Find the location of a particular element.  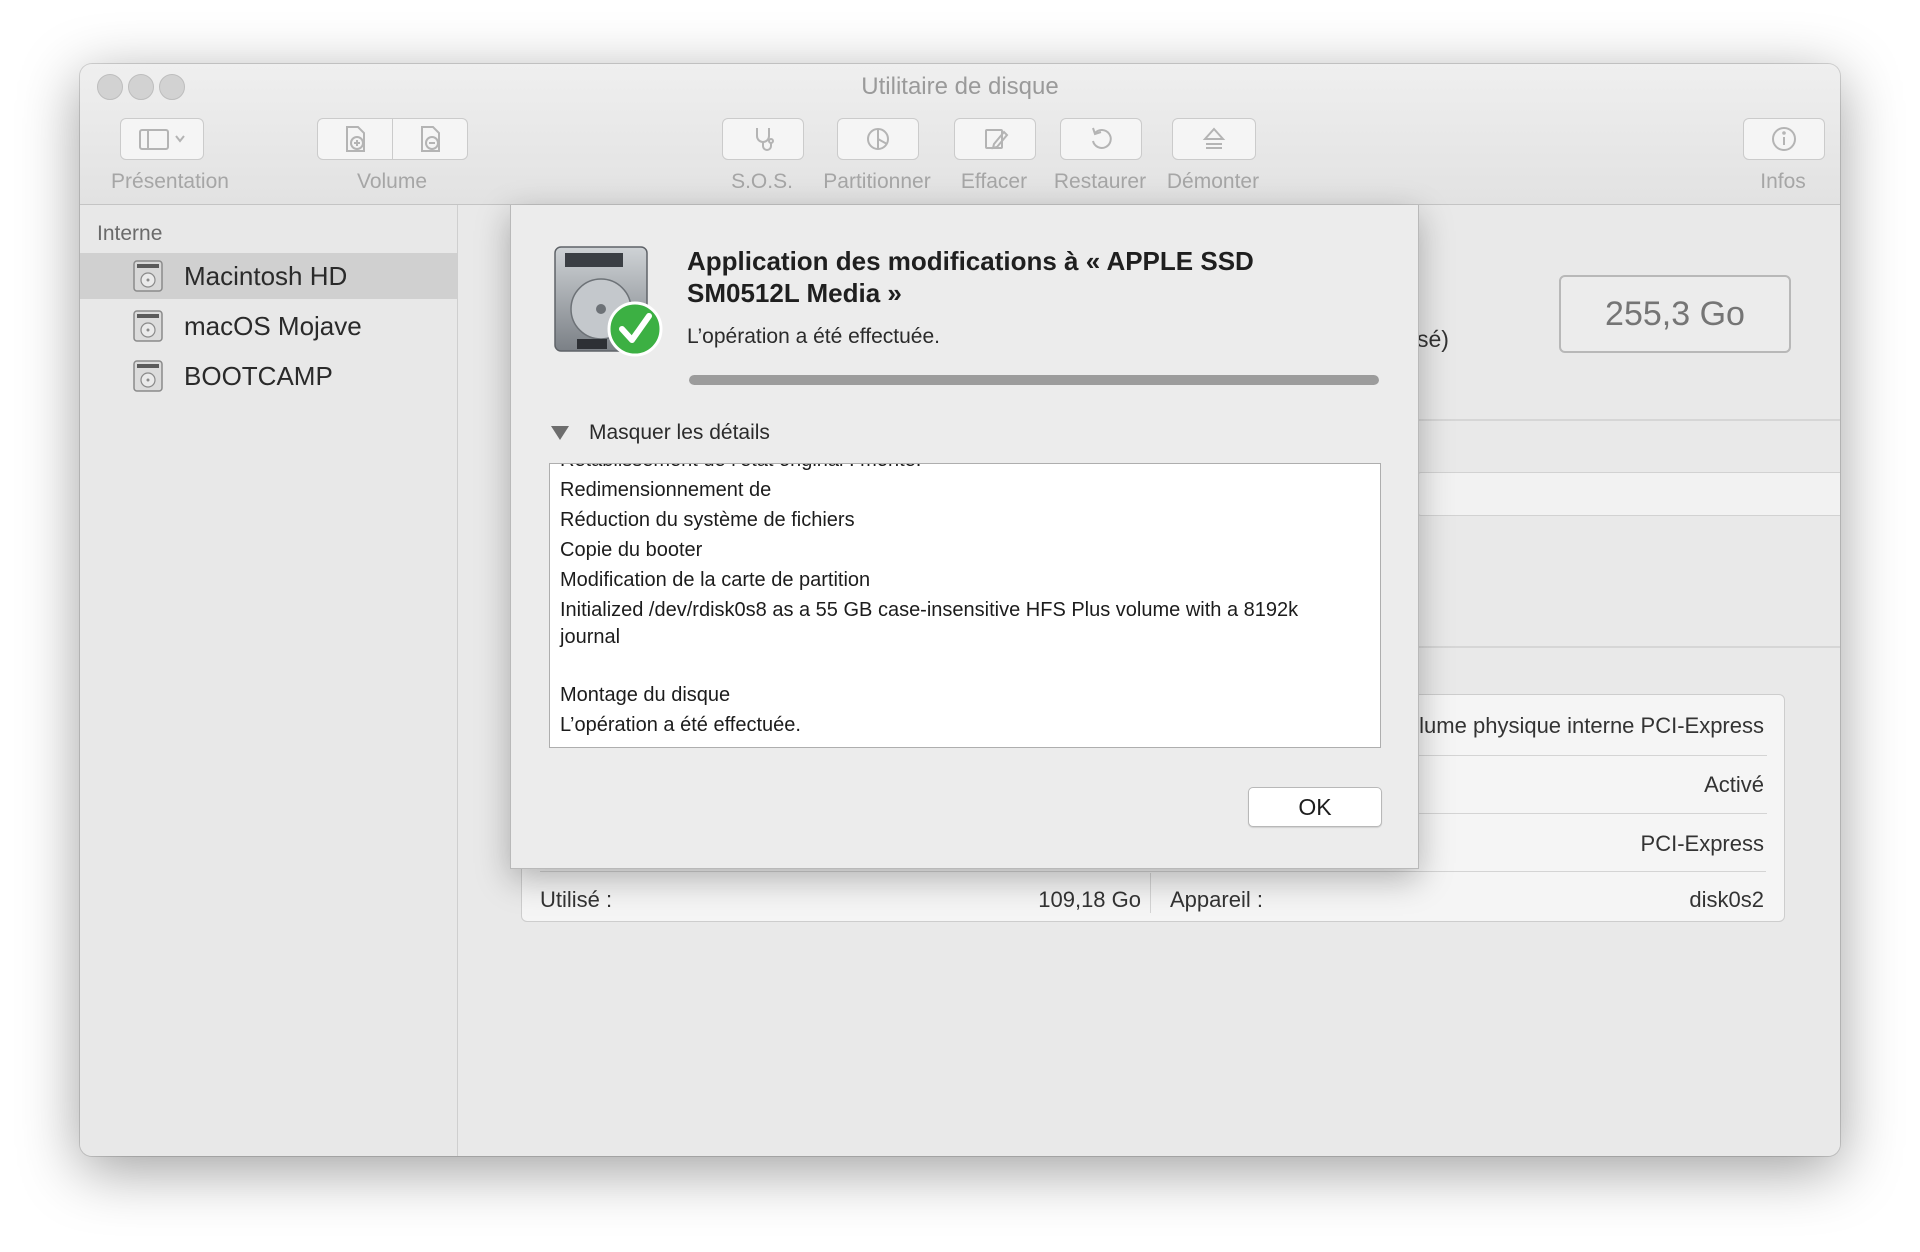

eject-icon is located at coordinates (1214, 138).